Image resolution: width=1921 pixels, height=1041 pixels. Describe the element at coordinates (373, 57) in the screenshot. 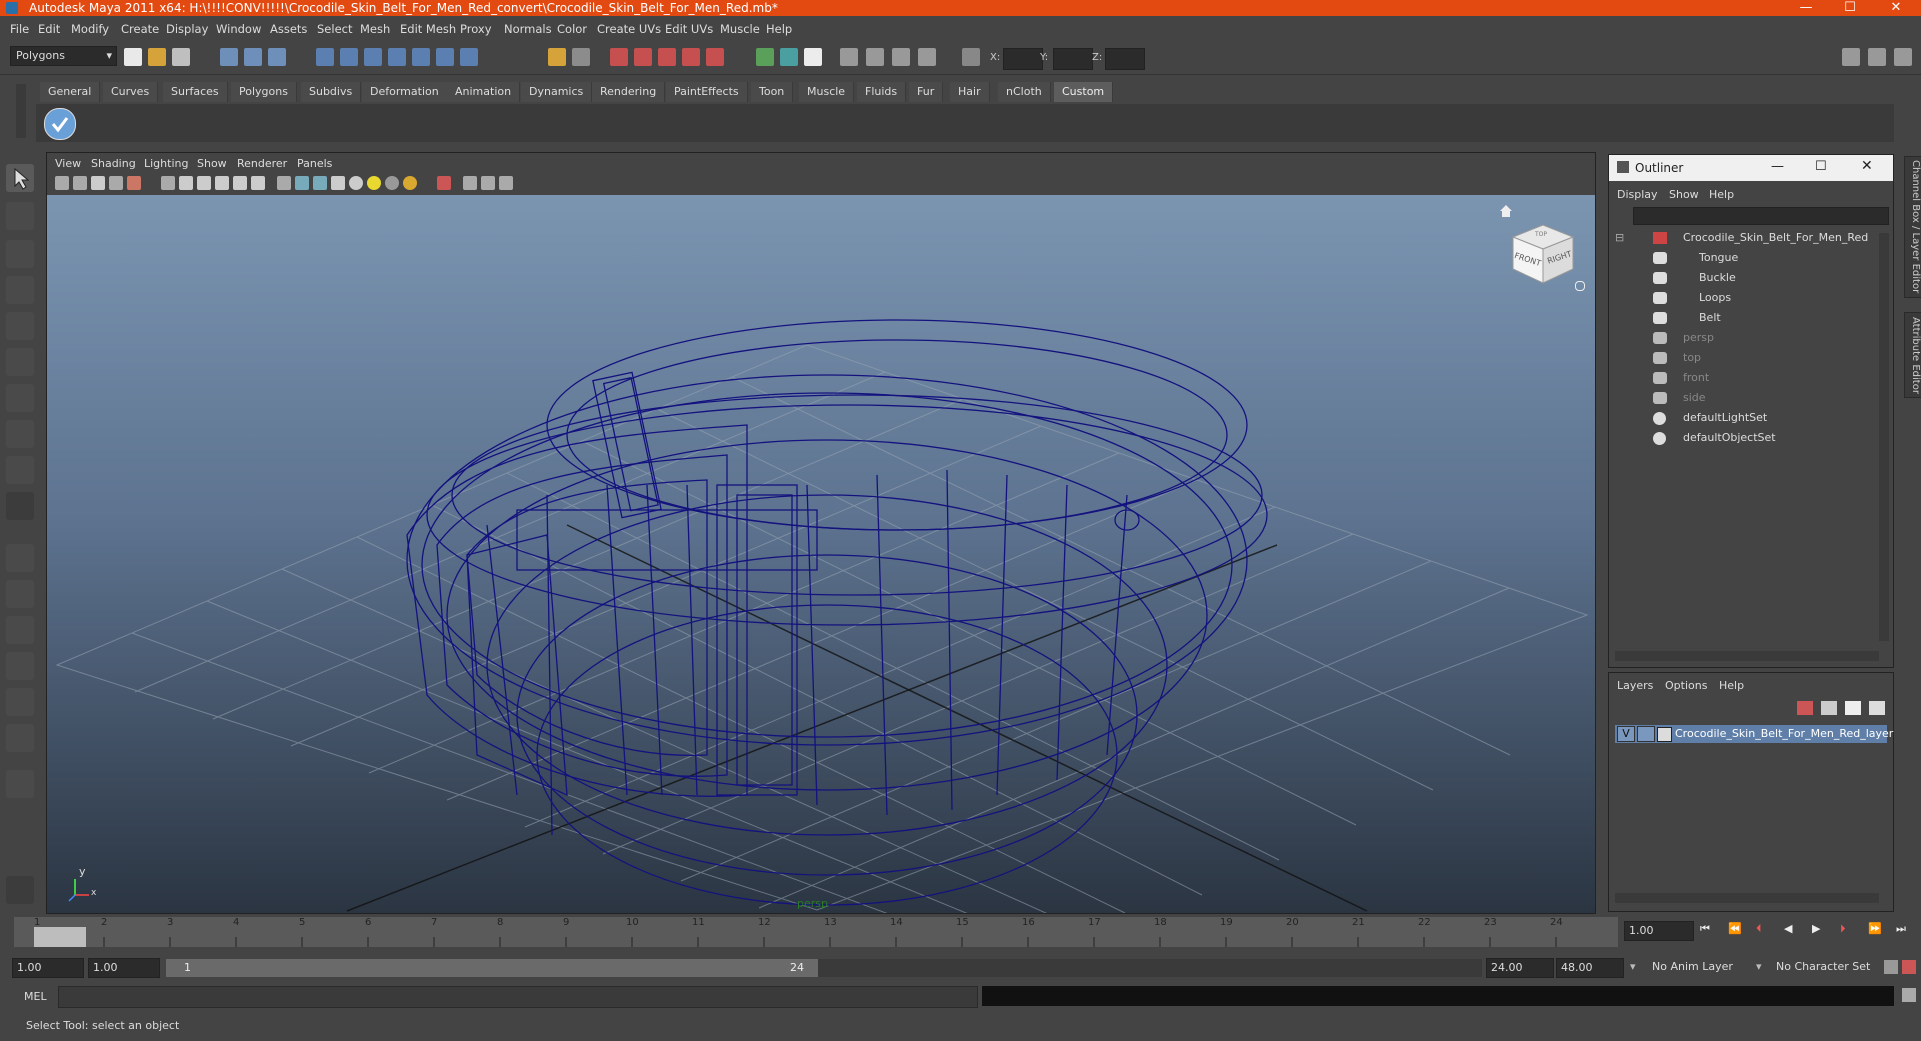

I see `snap-point-icon` at that location.